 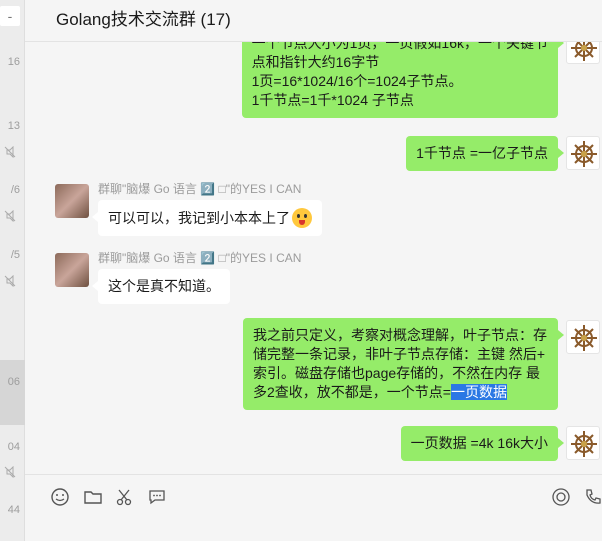 What do you see at coordinates (561, 497) in the screenshot?
I see `voice-call-icon` at bounding box center [561, 497].